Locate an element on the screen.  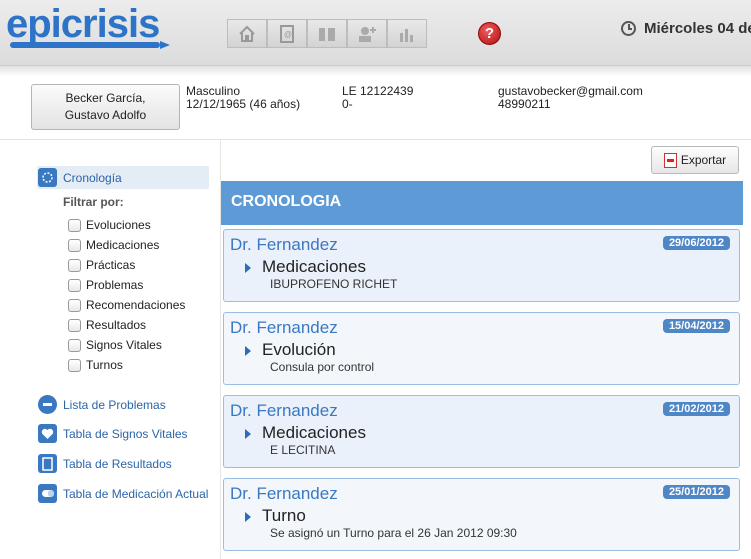
filter-evoluciones: Evoluciones is located at coordinates (109, 225).